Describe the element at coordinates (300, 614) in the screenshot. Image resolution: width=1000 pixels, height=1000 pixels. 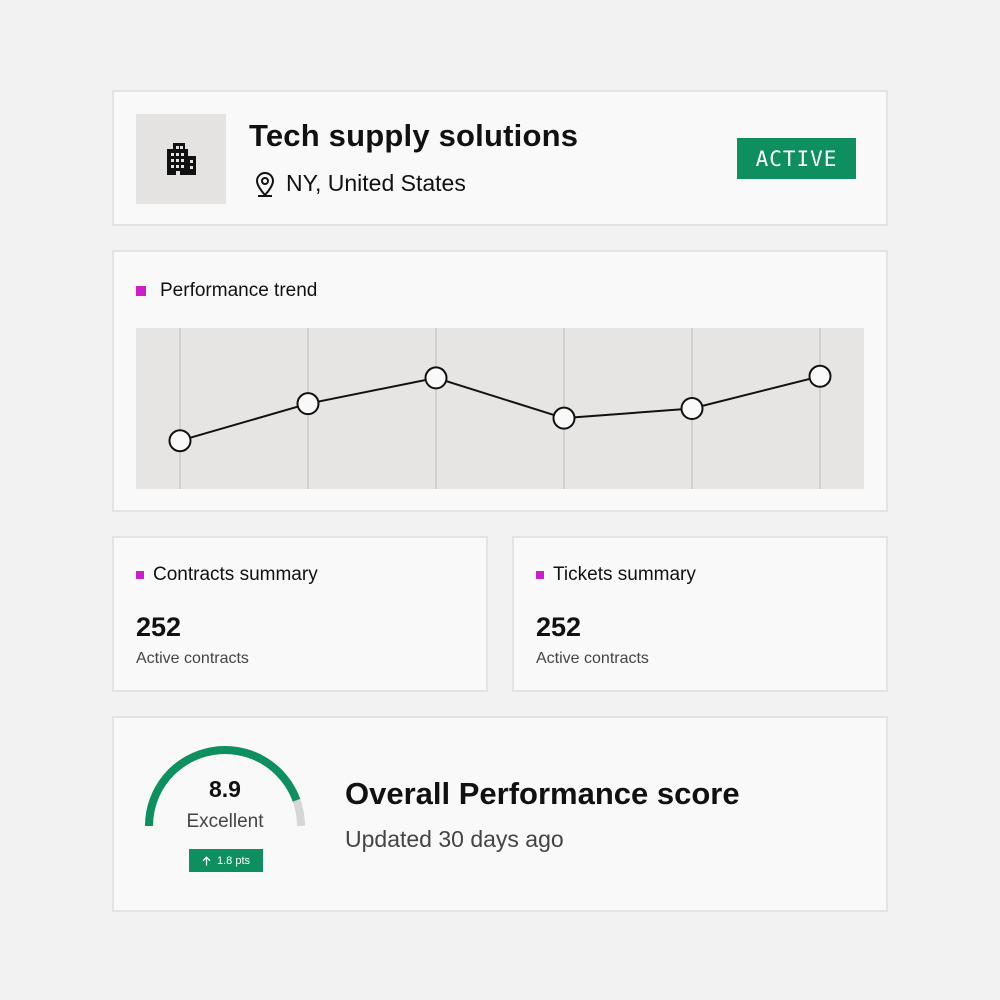
I see `contracts-summary-card: Contracts summary 252 Active contracts` at that location.